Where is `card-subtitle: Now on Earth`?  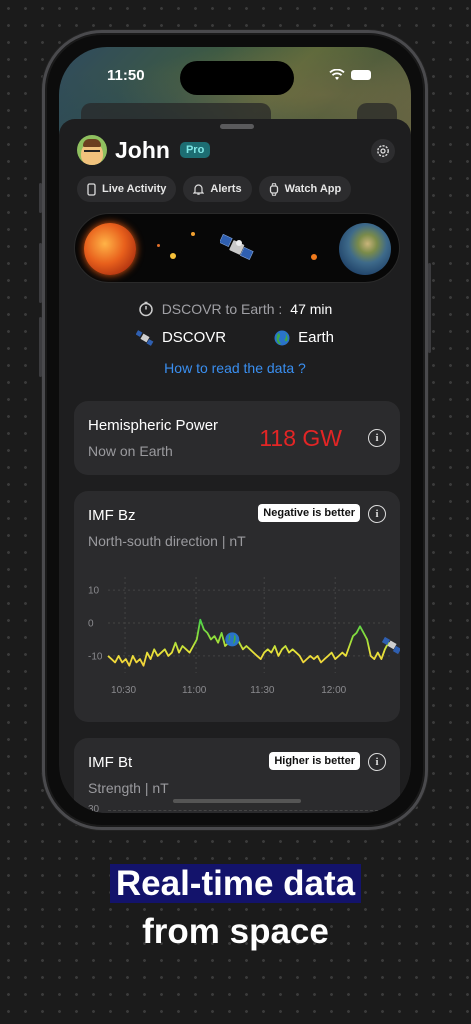
card-subtitle: Now on Earth is located at coordinates (130, 451).